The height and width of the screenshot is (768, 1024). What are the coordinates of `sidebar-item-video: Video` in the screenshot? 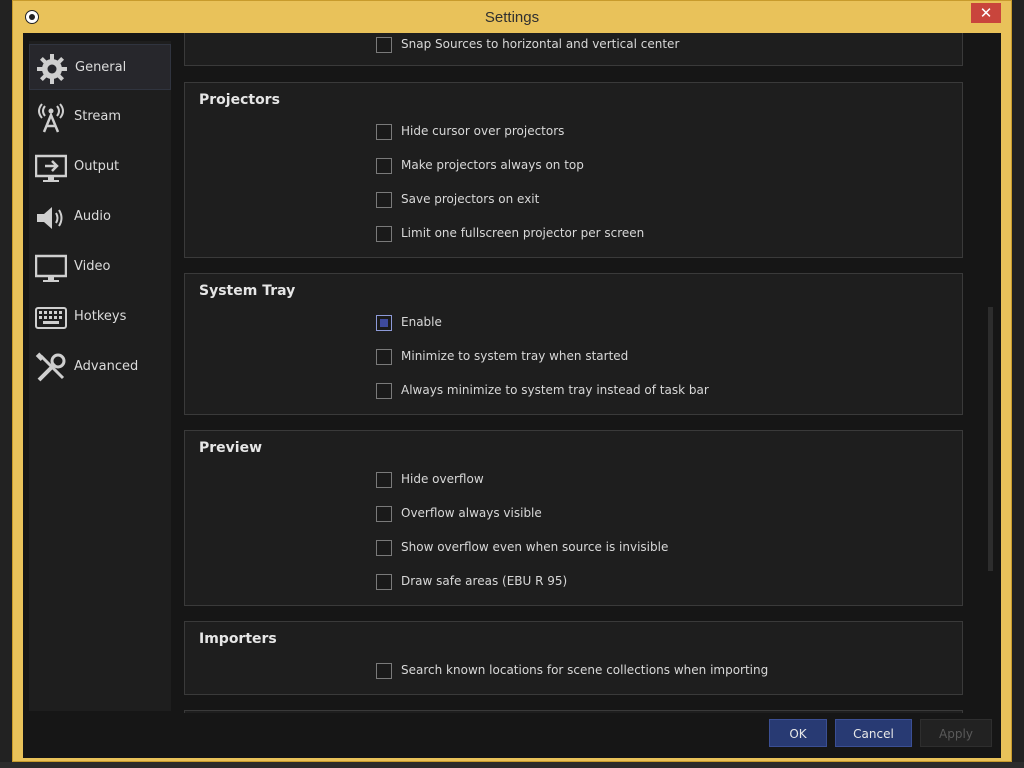 It's located at (100, 267).